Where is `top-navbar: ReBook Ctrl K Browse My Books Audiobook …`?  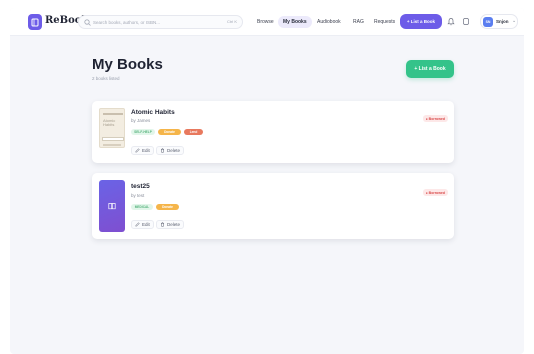 top-navbar: ReBook Ctrl K Browse My Books Audiobook … is located at coordinates (267, 22).